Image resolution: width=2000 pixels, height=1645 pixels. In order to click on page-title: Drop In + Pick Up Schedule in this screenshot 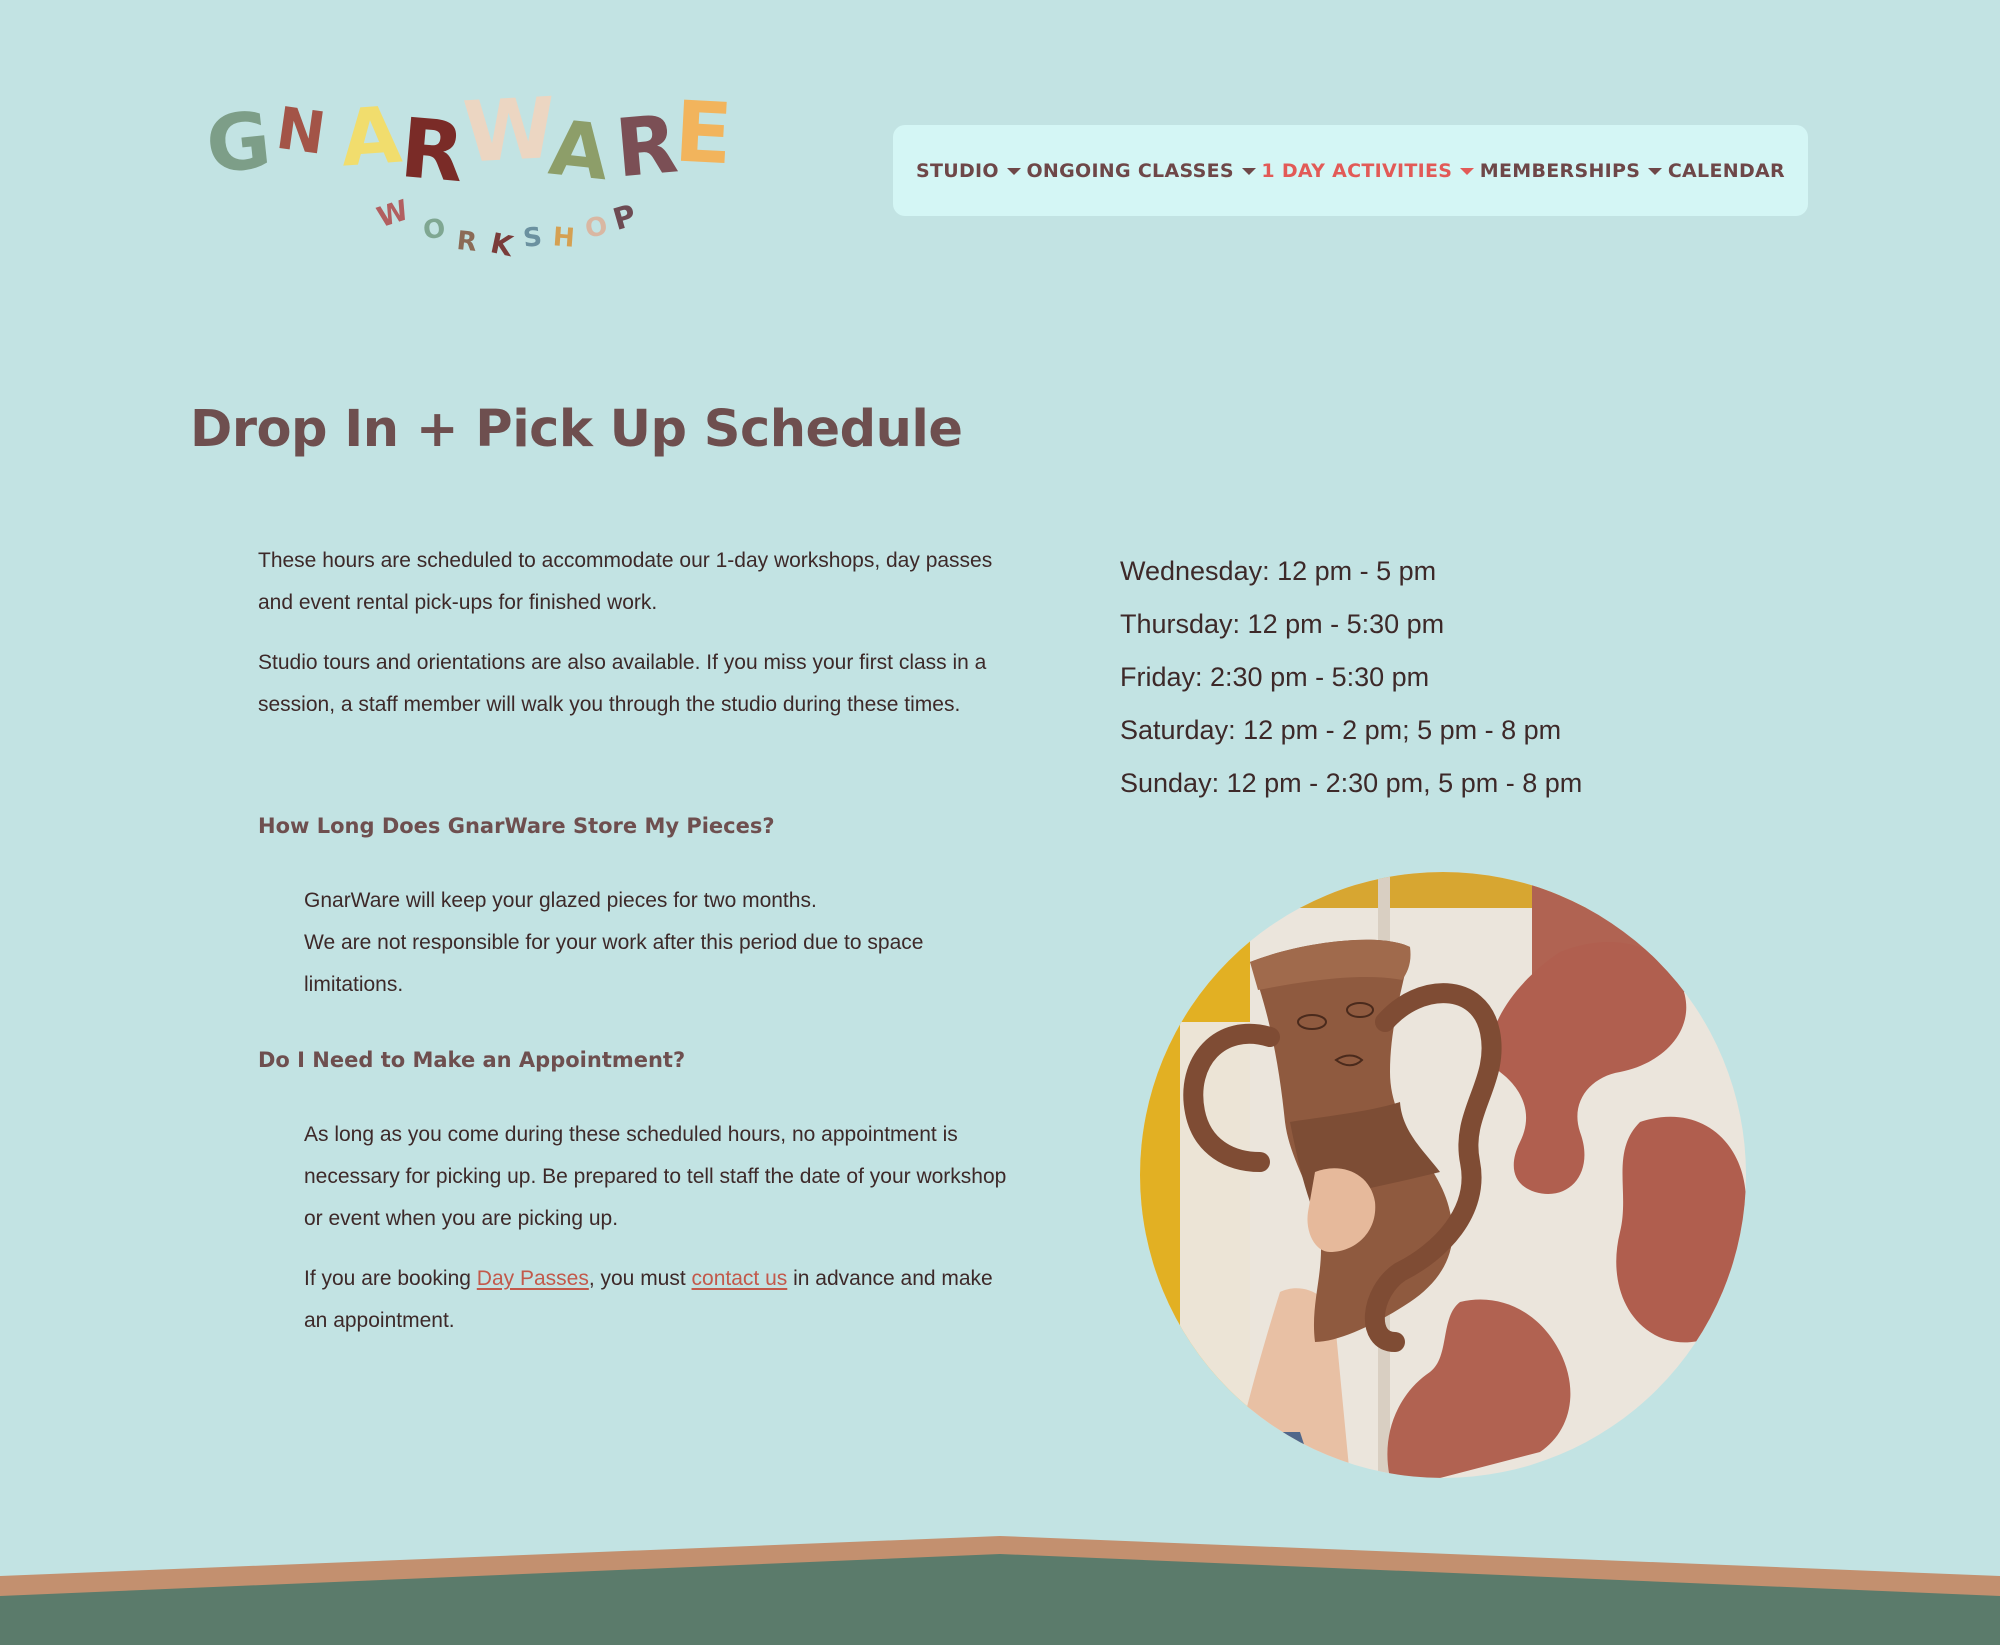, I will do `click(576, 429)`.